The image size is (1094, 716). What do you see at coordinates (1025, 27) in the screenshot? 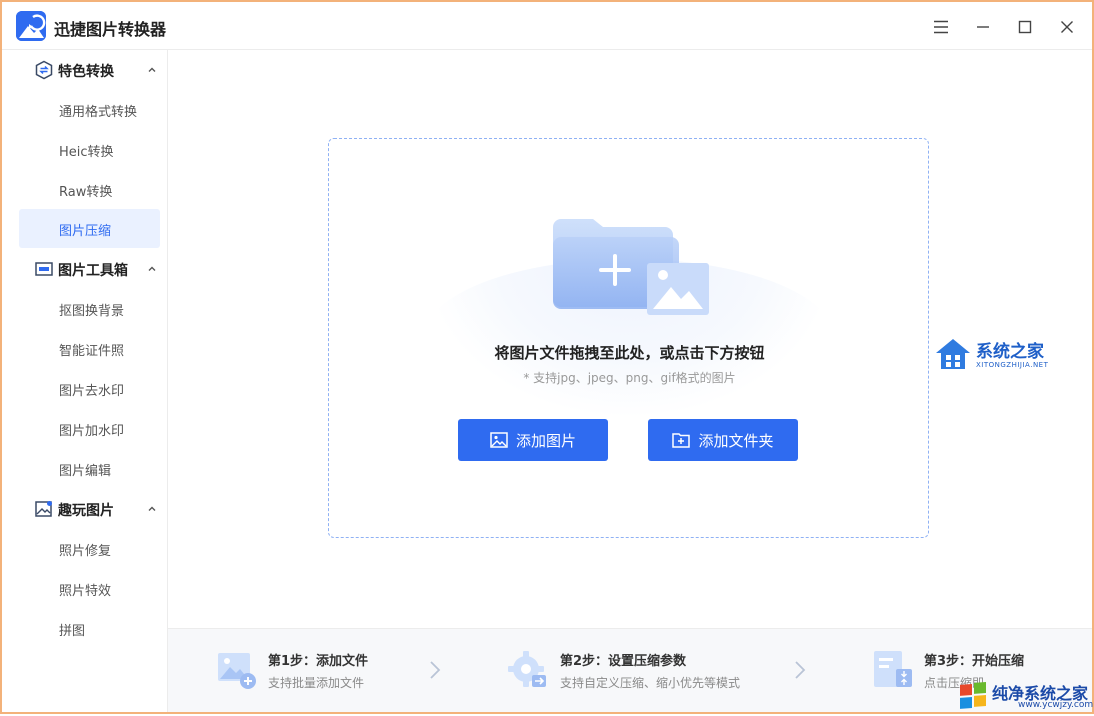
I see `maximize-icon` at bounding box center [1025, 27].